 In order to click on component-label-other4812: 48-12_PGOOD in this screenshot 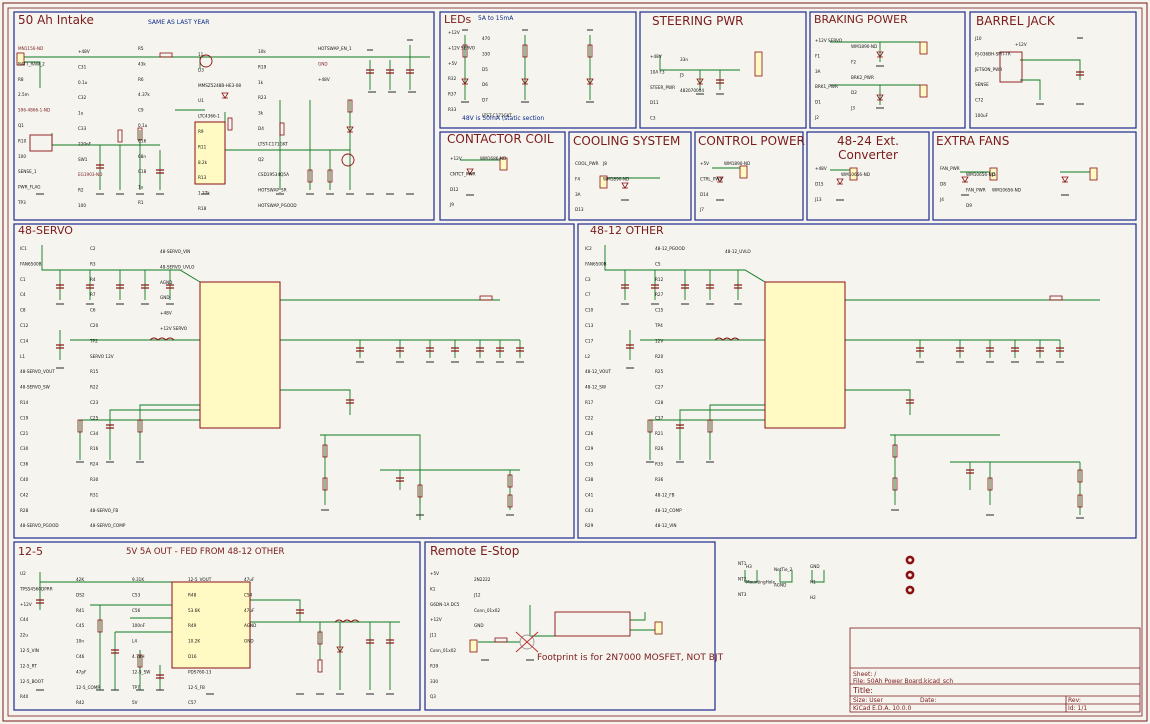, I will do `click(670, 248)`.